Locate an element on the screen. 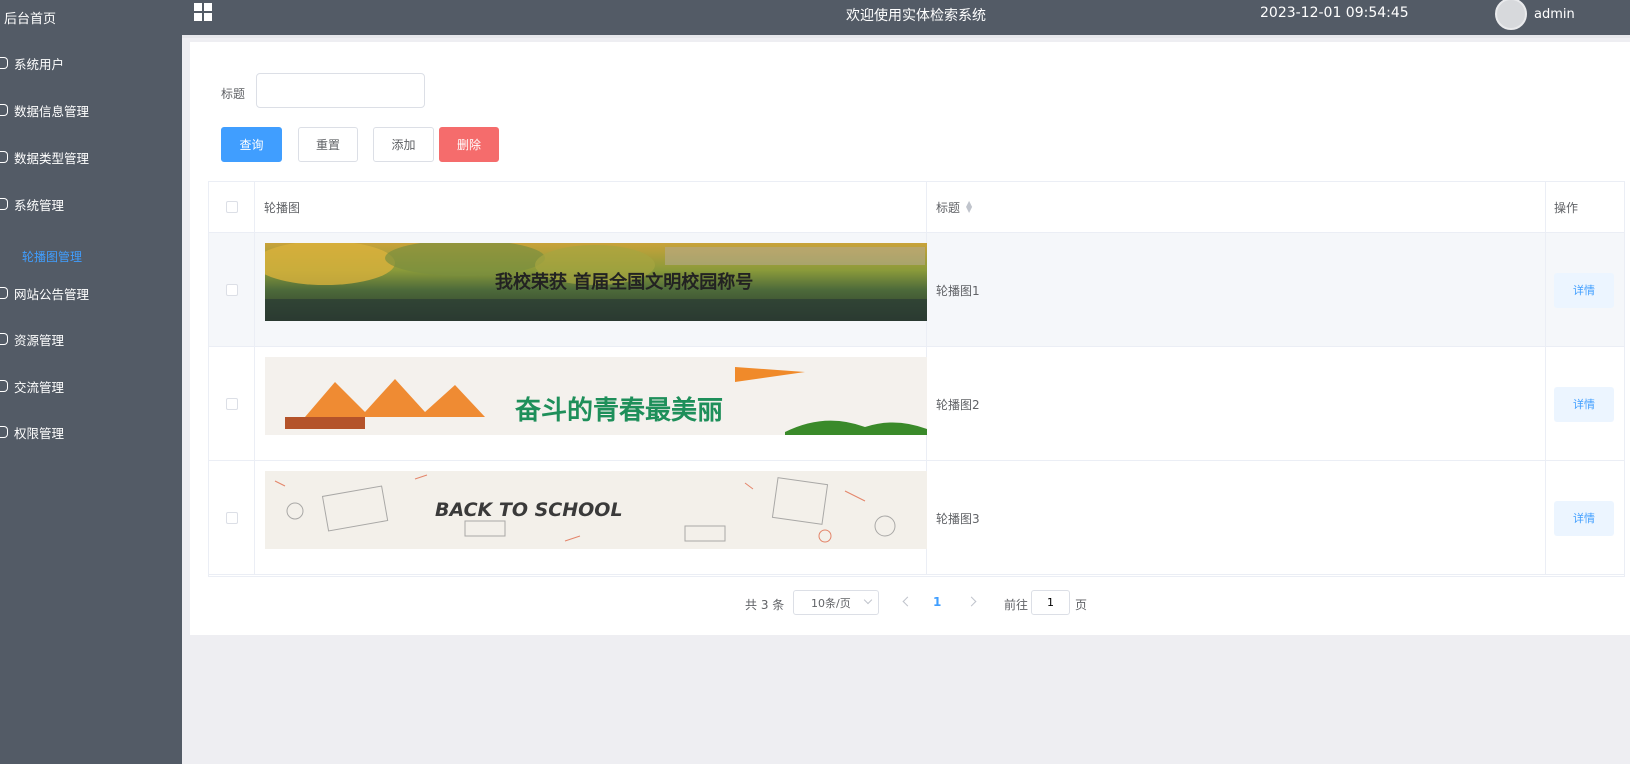 The width and height of the screenshot is (1630, 764). sidebar-item-data-type: 数据类型管理 is located at coordinates (44, 157).